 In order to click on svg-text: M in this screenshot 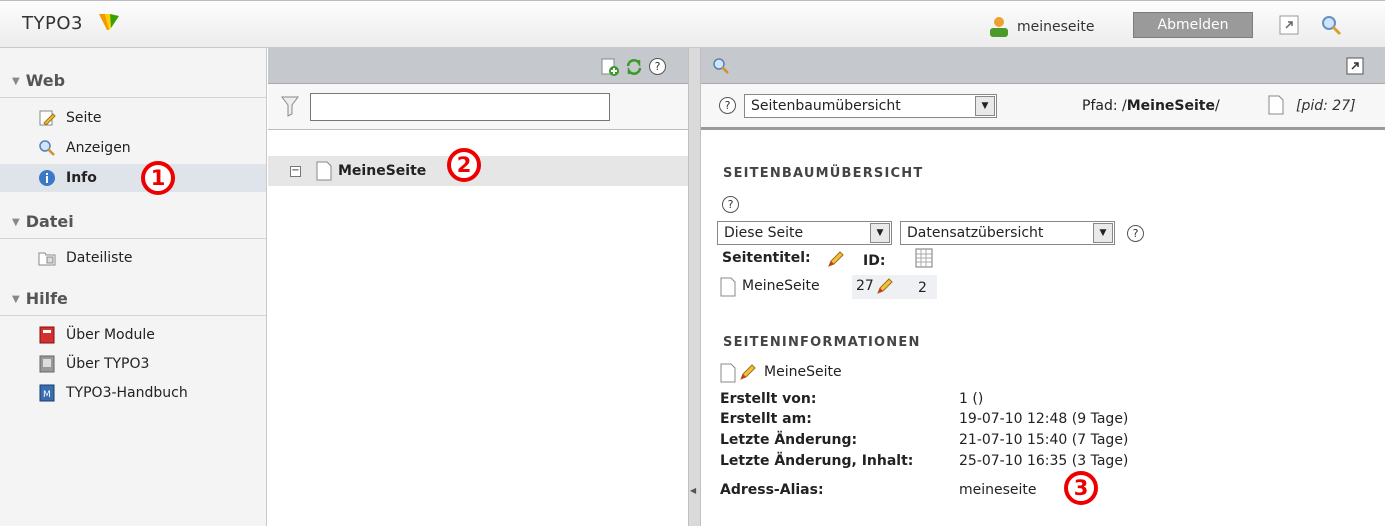, I will do `click(47, 395)`.